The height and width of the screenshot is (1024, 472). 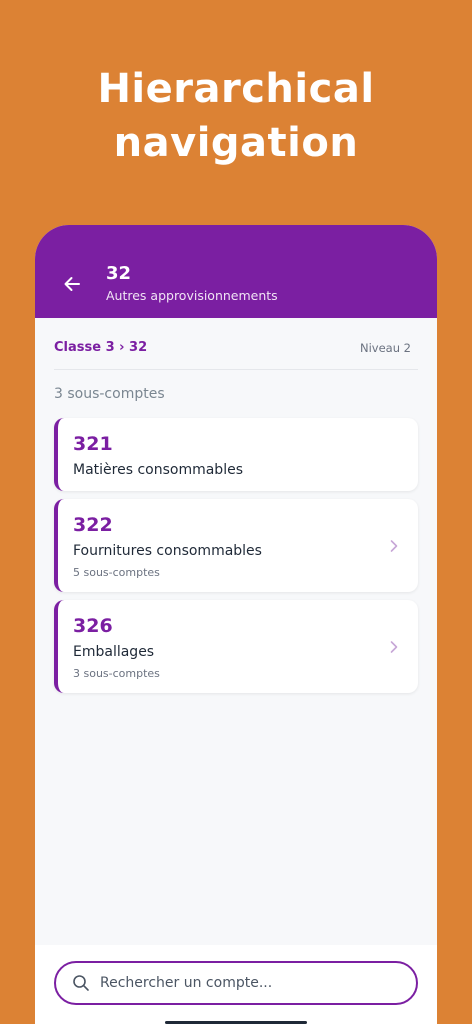 What do you see at coordinates (236, 116) in the screenshot?
I see `promo-title: Hierarchical navigation` at bounding box center [236, 116].